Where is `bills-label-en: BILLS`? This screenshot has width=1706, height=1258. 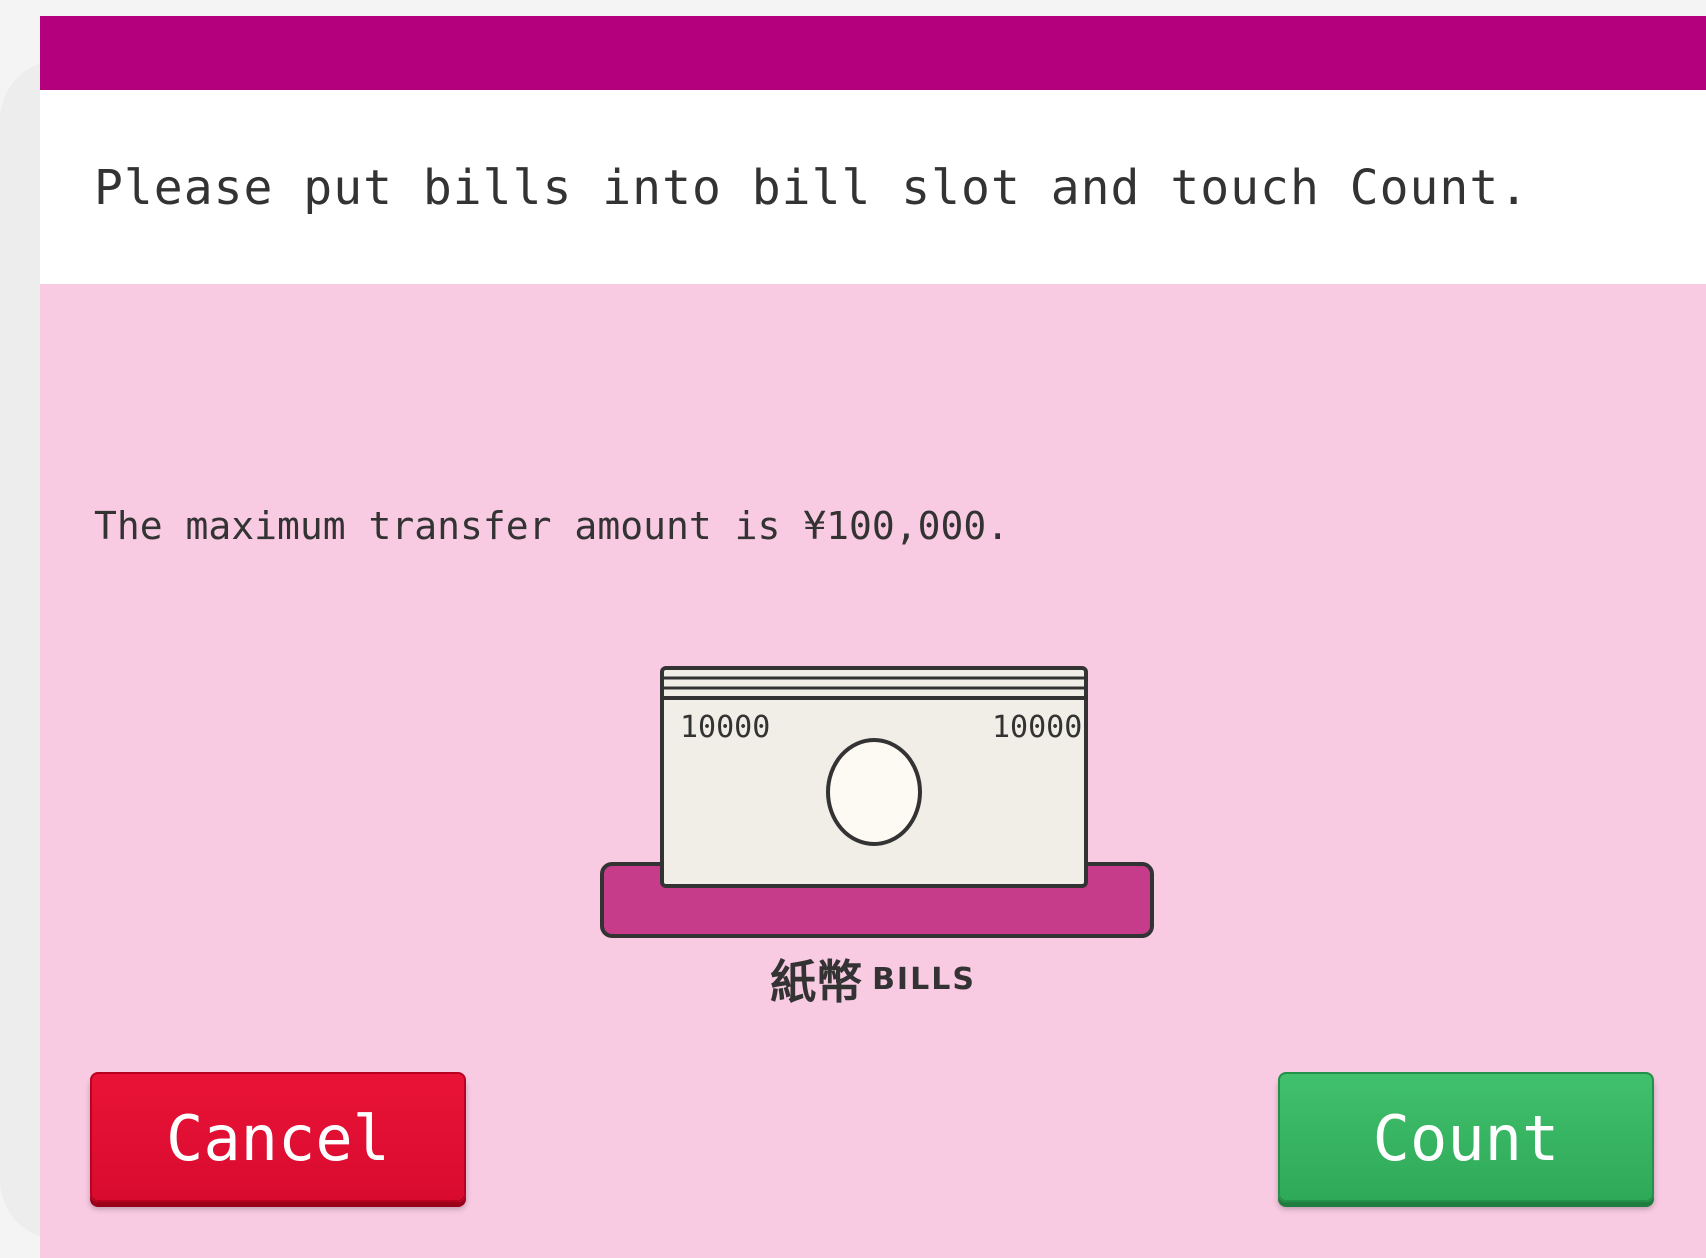
bills-label-en: BILLS is located at coordinates (924, 979).